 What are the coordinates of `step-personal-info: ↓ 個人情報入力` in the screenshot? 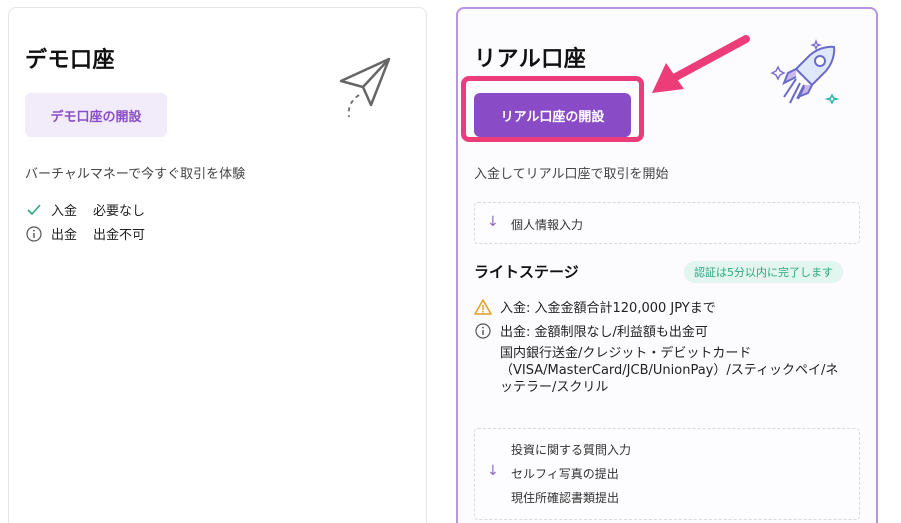 It's located at (667, 223).